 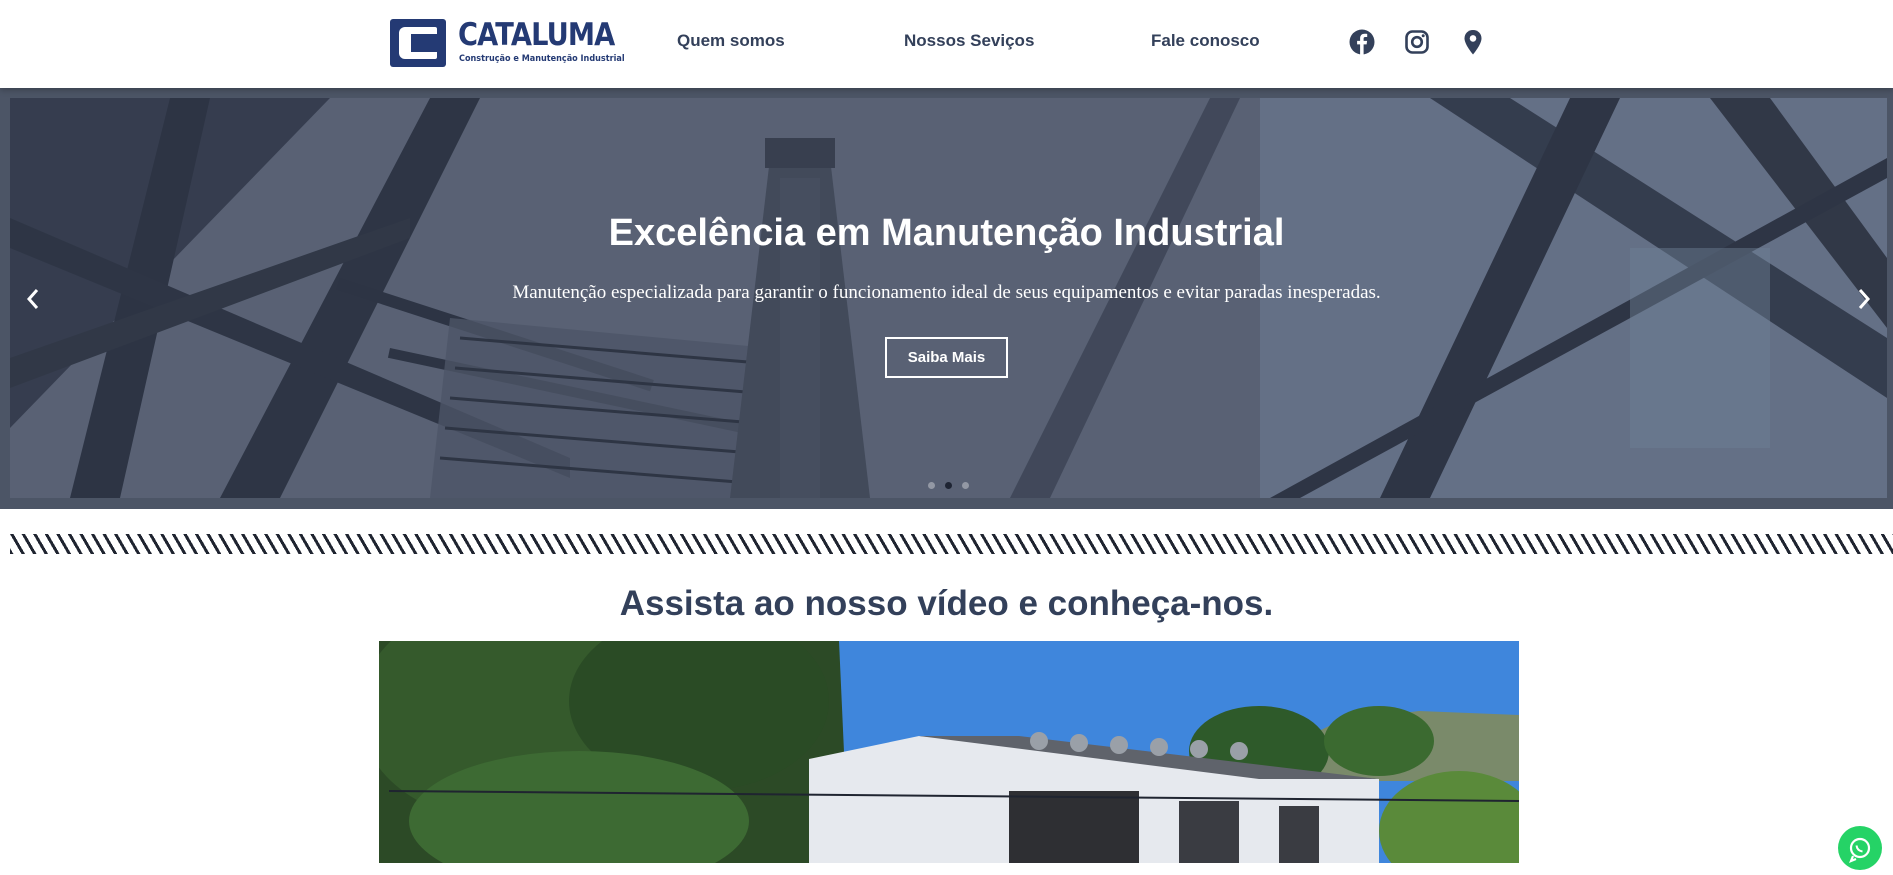 What do you see at coordinates (969, 41) in the screenshot?
I see `nav-nossos-servicos: Nossos Seviços` at bounding box center [969, 41].